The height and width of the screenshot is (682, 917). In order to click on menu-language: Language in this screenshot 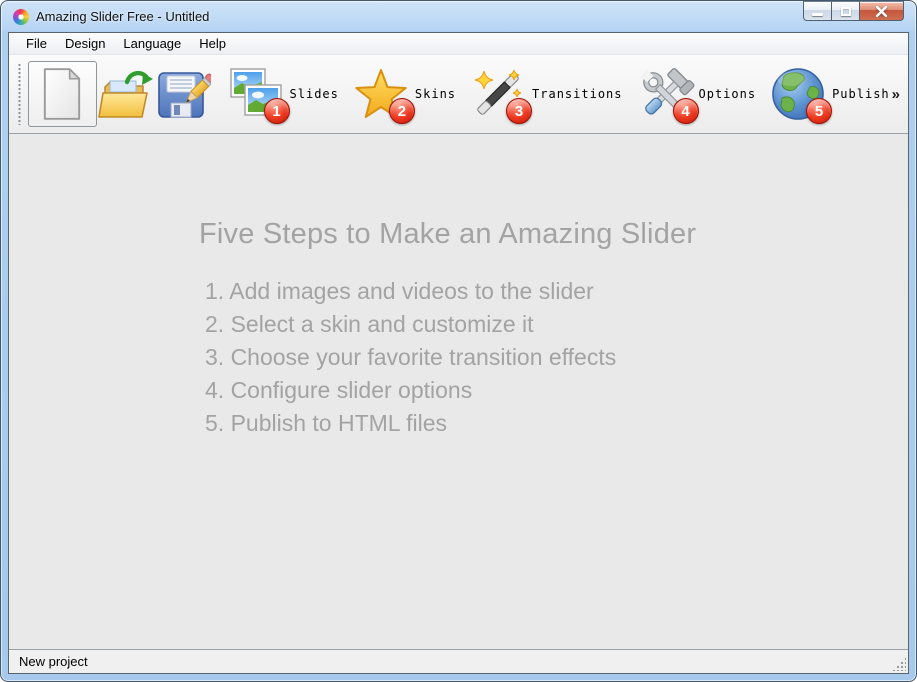, I will do `click(152, 43)`.